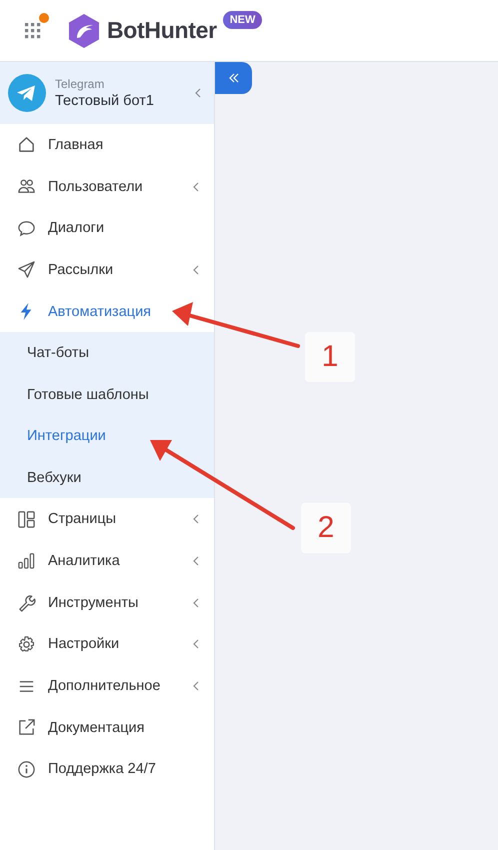 Image resolution: width=498 pixels, height=850 pixels. I want to click on logo-text: BotHunter, so click(162, 30).